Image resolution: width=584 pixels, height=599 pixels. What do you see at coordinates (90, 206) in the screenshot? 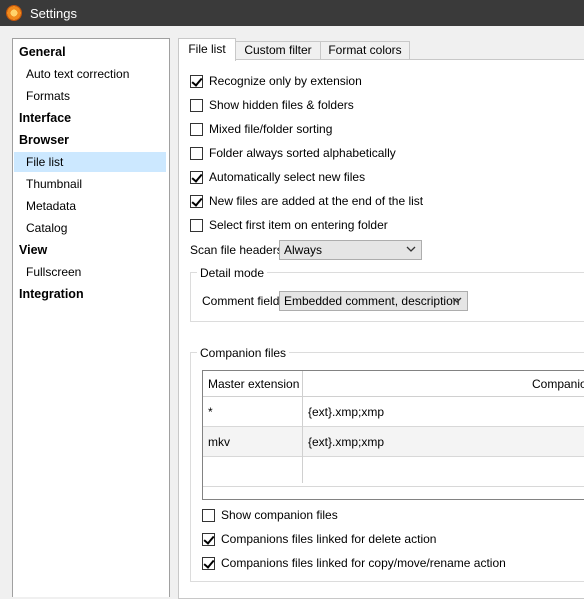
I see `tree-item-metadata: Metadata` at bounding box center [90, 206].